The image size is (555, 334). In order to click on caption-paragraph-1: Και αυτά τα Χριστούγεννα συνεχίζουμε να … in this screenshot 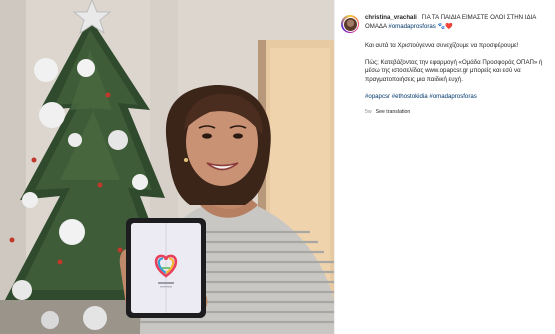, I will do `click(442, 45)`.